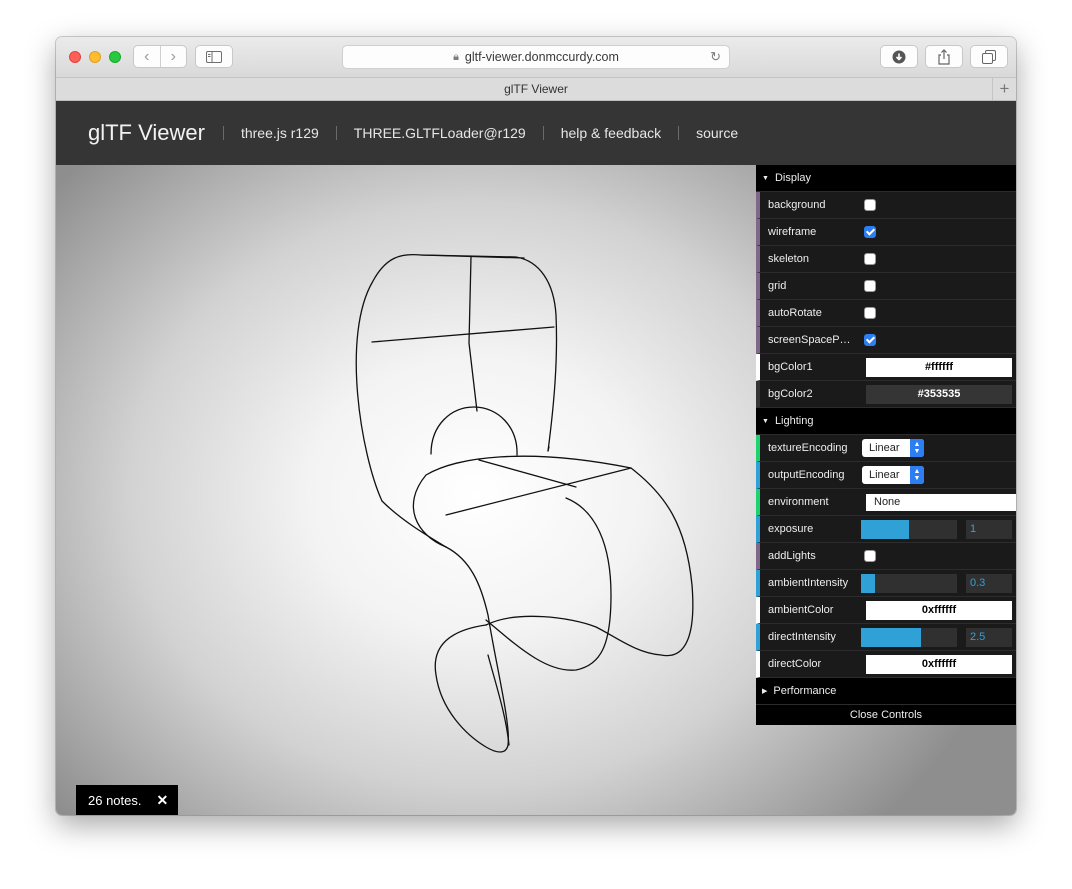  Describe the element at coordinates (886, 178) in the screenshot. I see `folder-display: ▼ Display` at that location.